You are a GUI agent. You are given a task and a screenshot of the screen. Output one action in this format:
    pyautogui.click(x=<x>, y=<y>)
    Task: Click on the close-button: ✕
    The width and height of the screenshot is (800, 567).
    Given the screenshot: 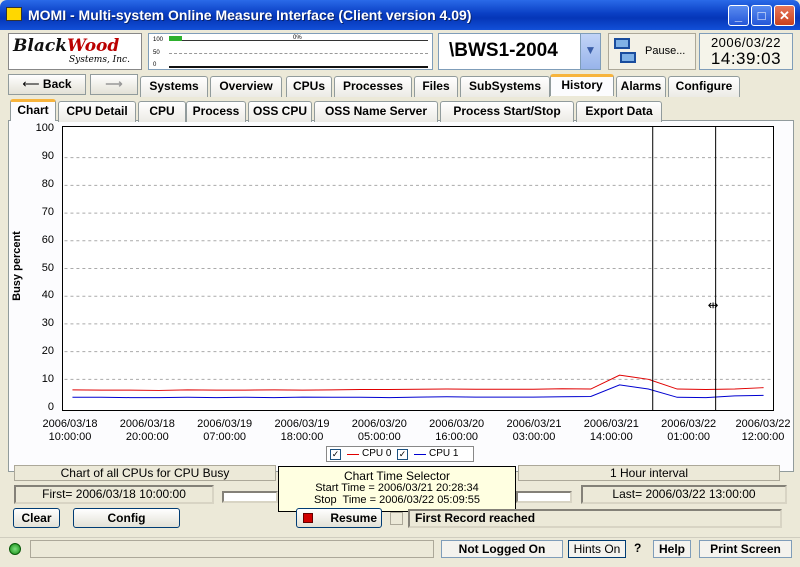 What is the action you would take?
    pyautogui.click(x=784, y=15)
    